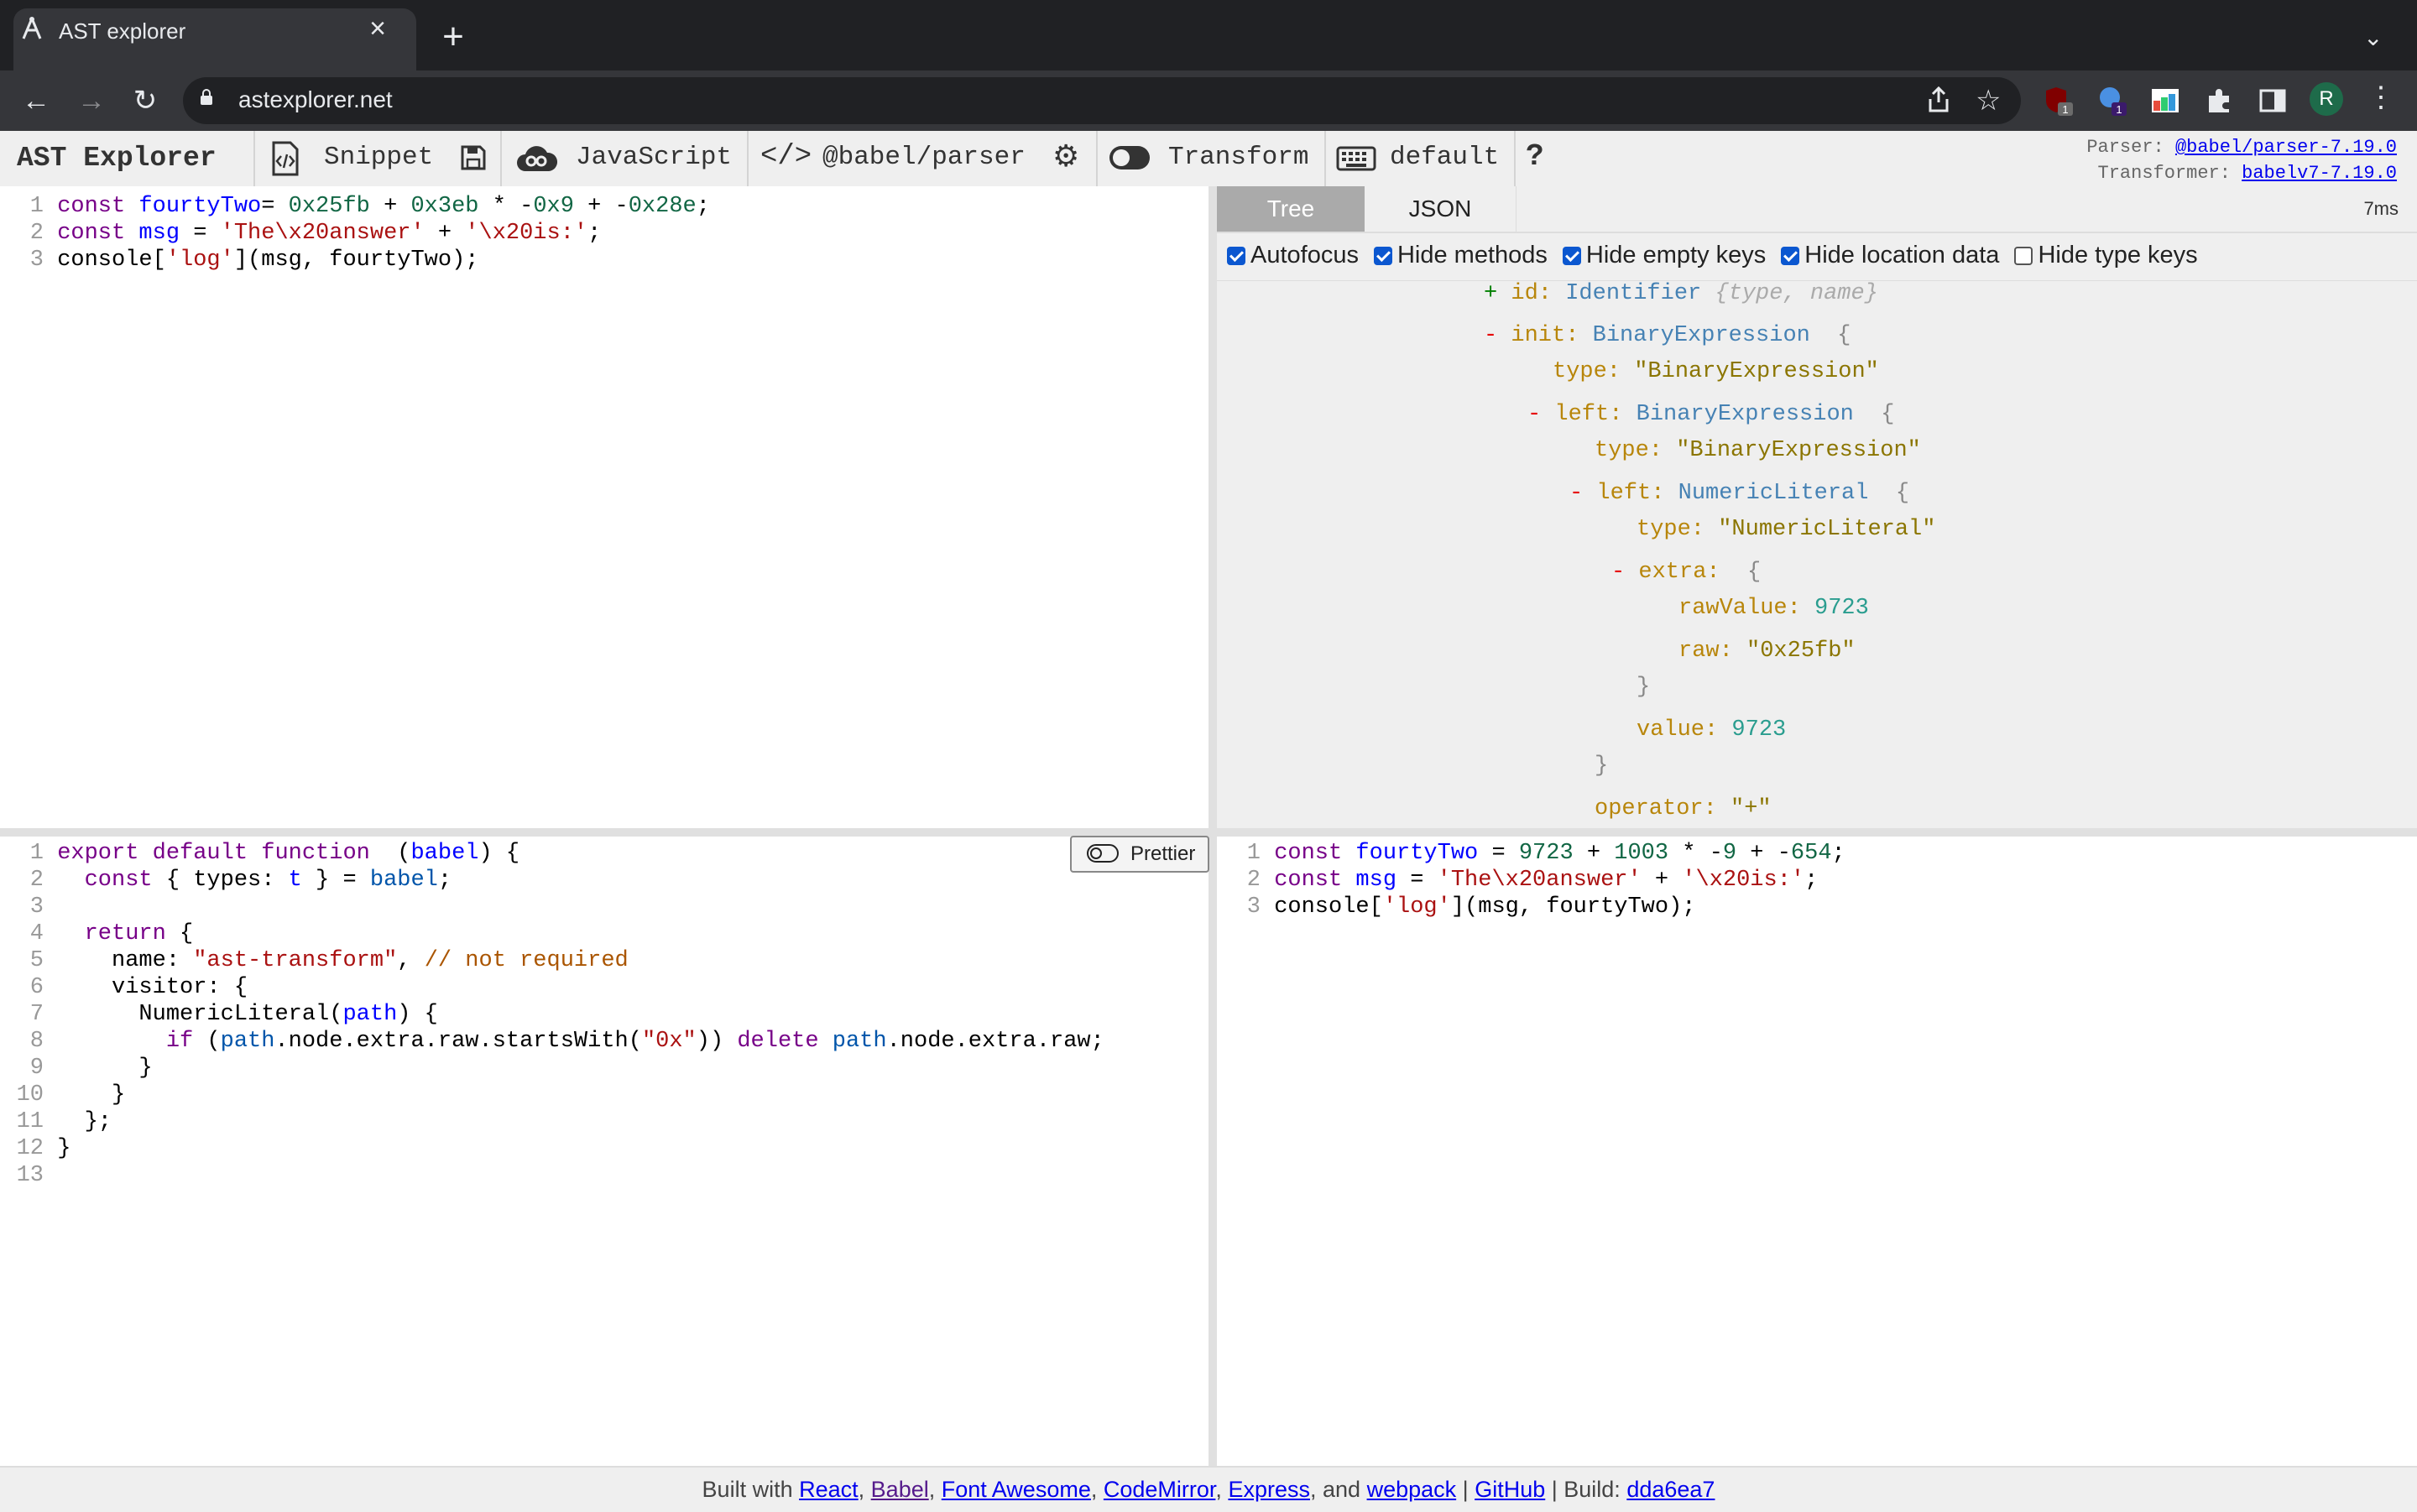 The width and height of the screenshot is (2417, 1512). I want to click on transform-toggle-icon, so click(1129, 157).